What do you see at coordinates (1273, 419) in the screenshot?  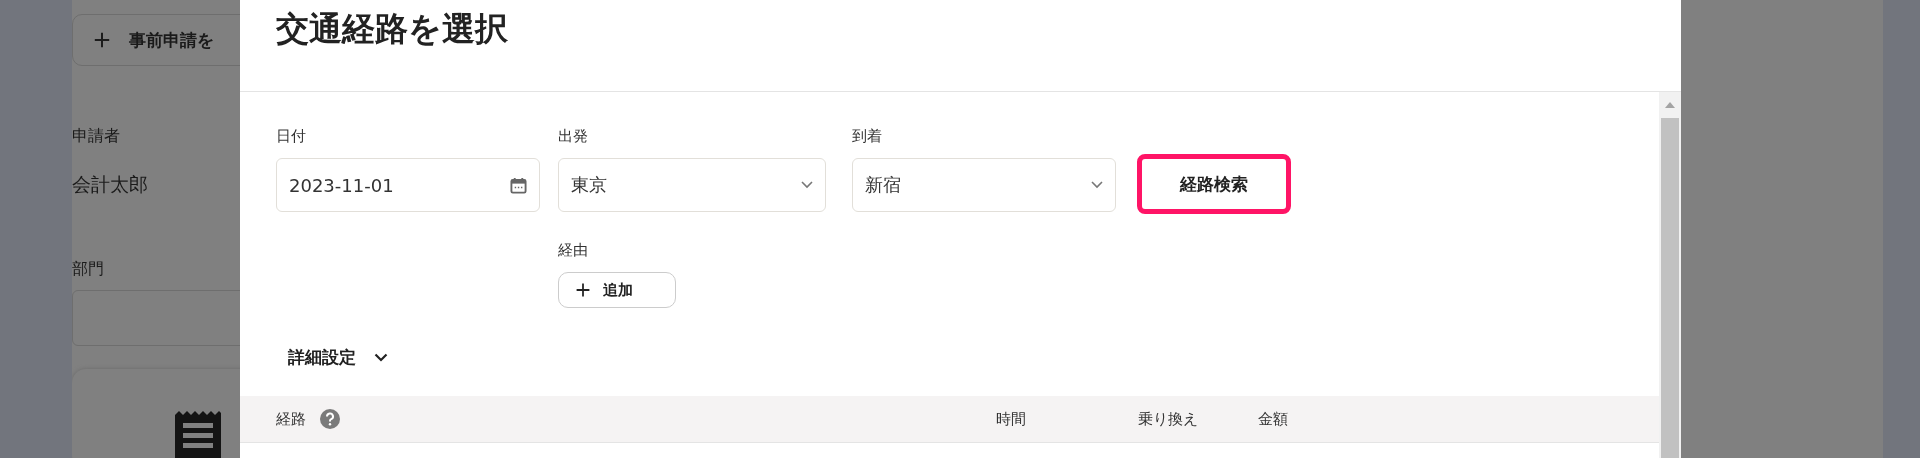 I see `column-header: 金額` at bounding box center [1273, 419].